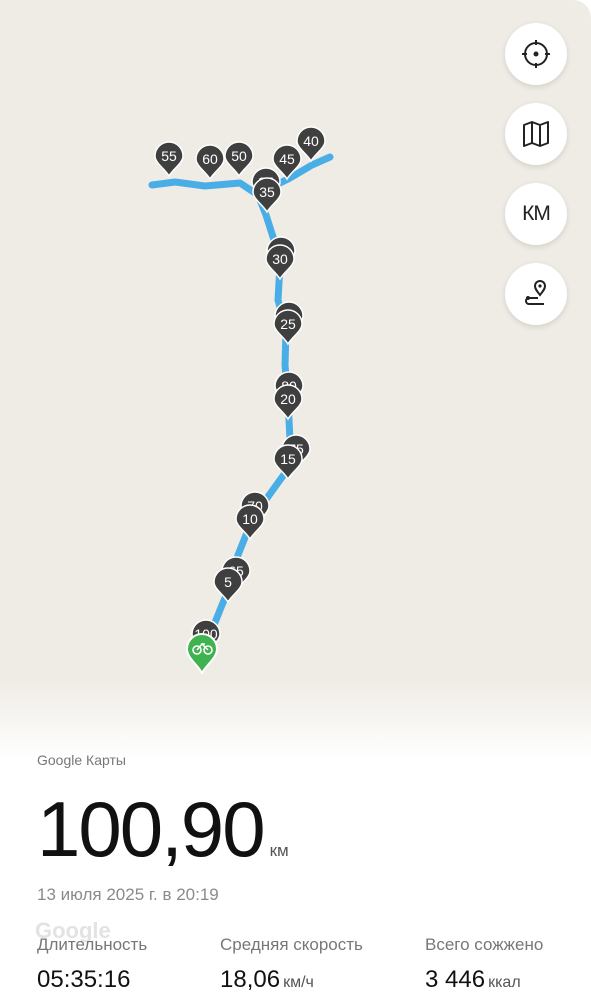 This screenshot has width=591, height=1002. I want to click on calories-unit: ккал, so click(504, 982).